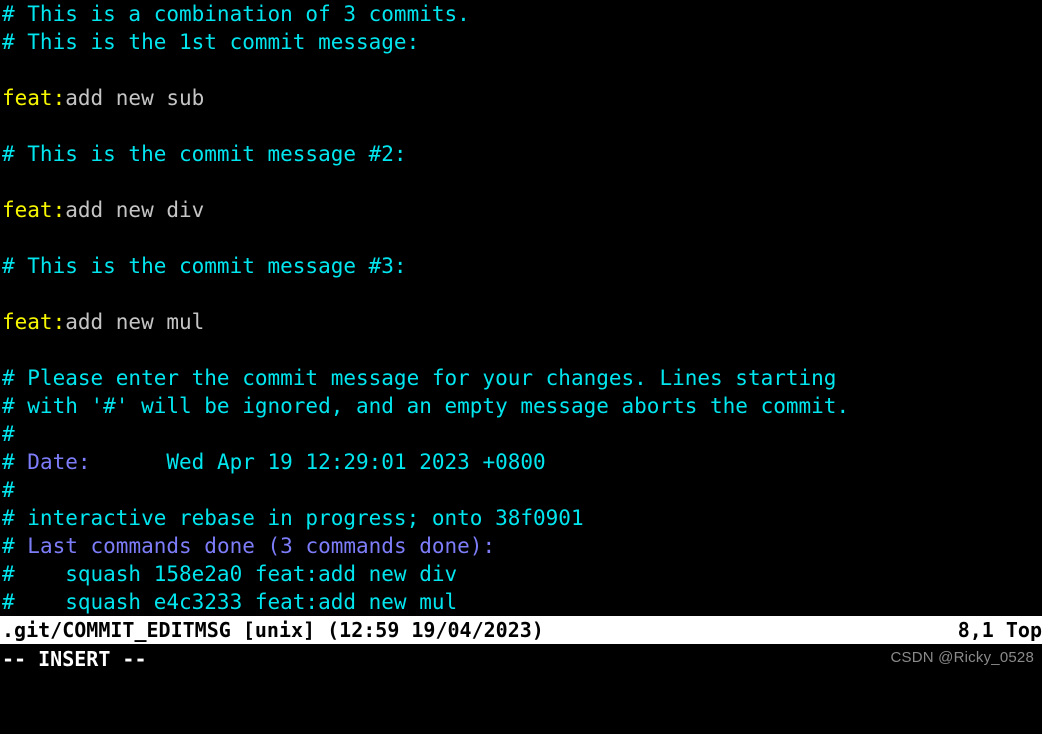  I want to click on buffer-line: # This is the 1st commit message:, so click(521, 42).